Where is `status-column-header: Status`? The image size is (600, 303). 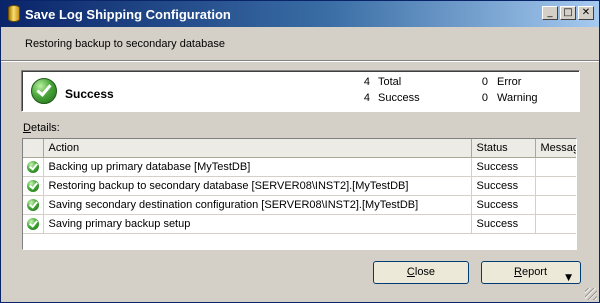 status-column-header: Status is located at coordinates (503, 148).